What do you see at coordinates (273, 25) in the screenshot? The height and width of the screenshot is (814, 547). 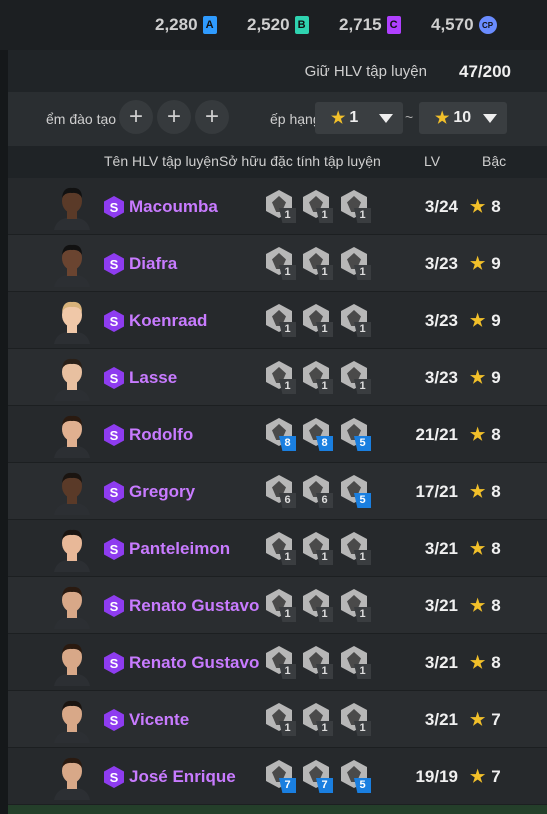 I see `currency-bar: 2,280 A 2,520 B 2,715 C 4,570 CP` at bounding box center [273, 25].